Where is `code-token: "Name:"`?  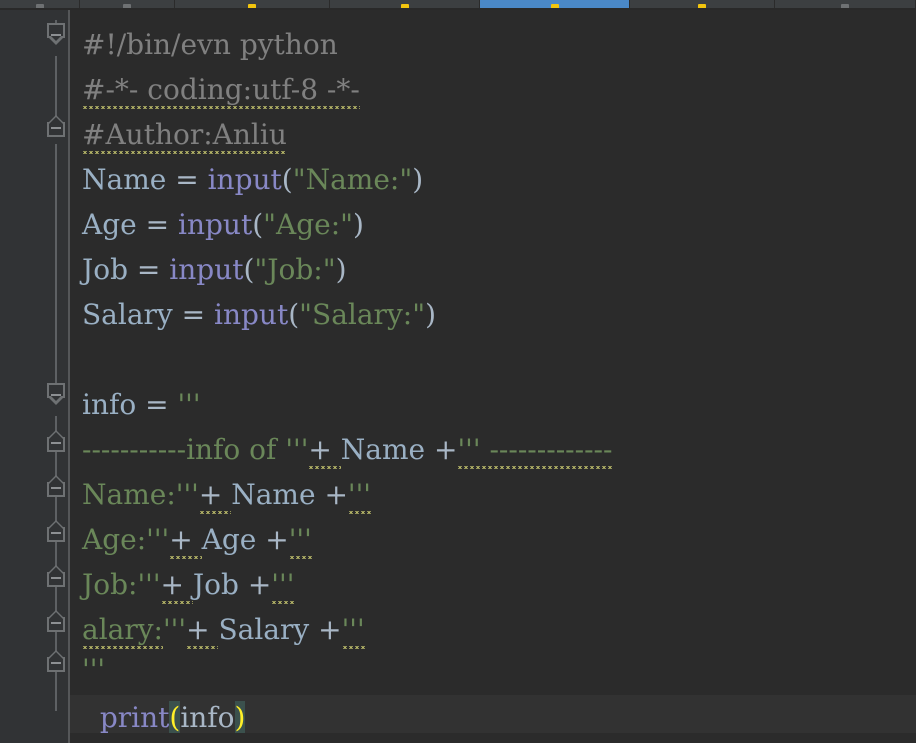
code-token: "Name:" is located at coordinates (352, 179).